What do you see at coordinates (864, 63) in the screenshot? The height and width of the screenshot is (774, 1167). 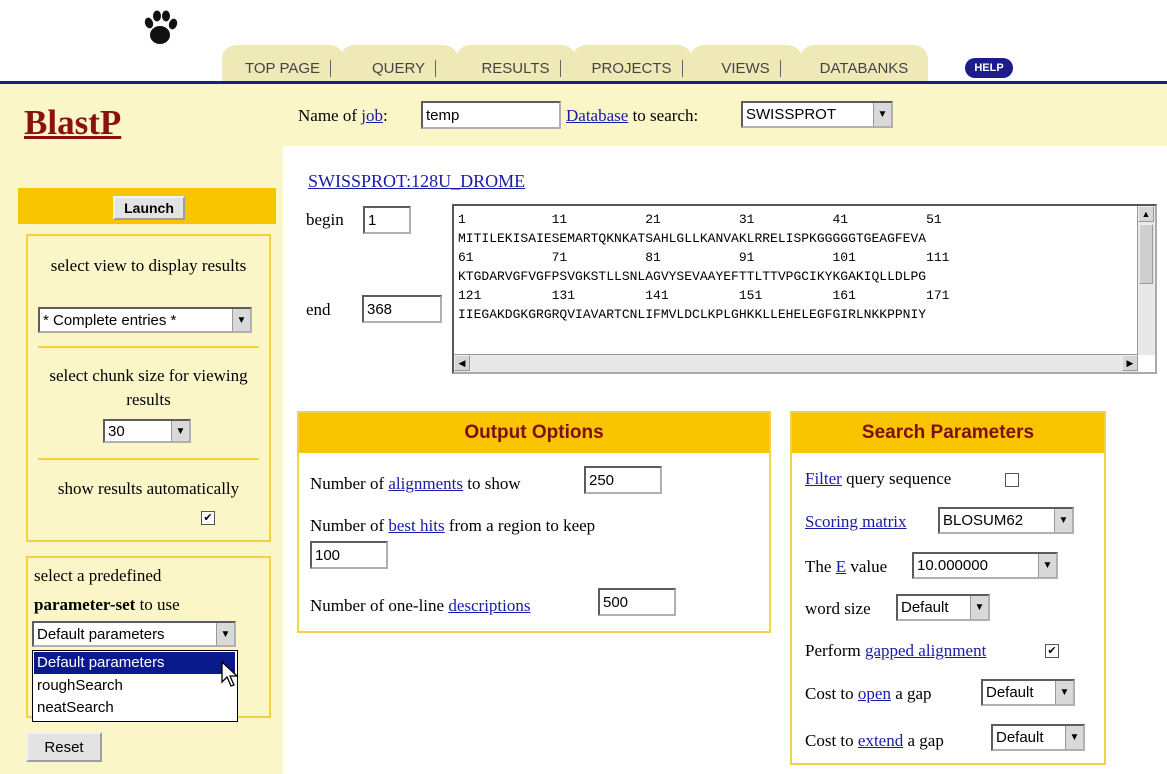 I see `tab-databanks: DATABANKS` at bounding box center [864, 63].